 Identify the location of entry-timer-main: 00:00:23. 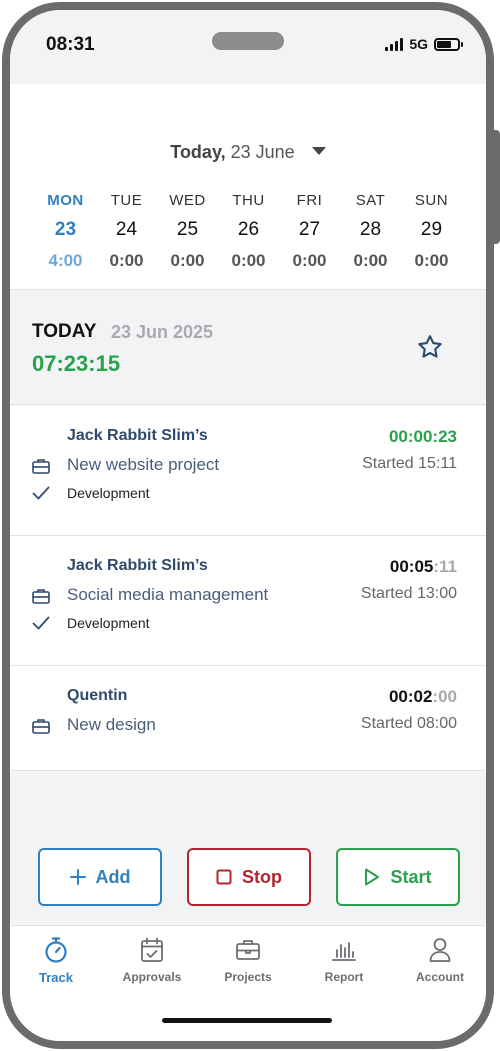
(422, 436).